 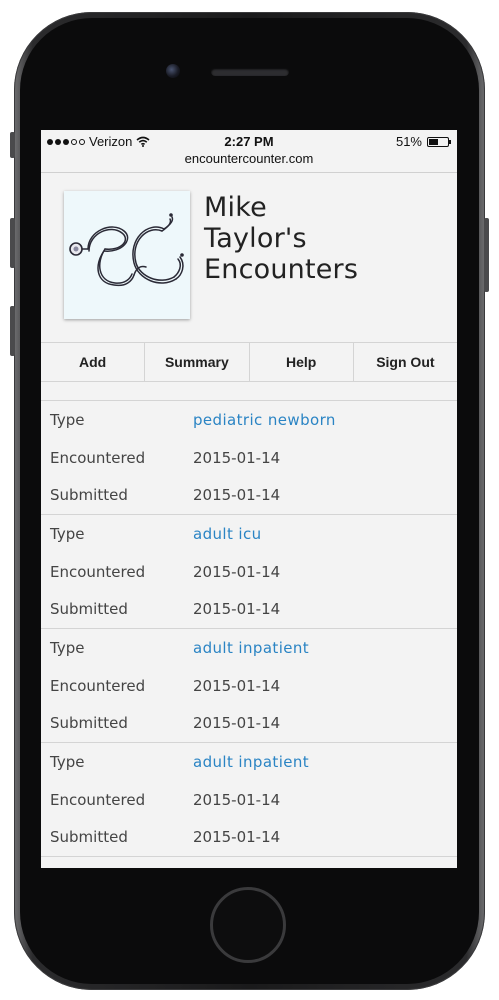 I want to click on volume-down-button, so click(x=12, y=331).